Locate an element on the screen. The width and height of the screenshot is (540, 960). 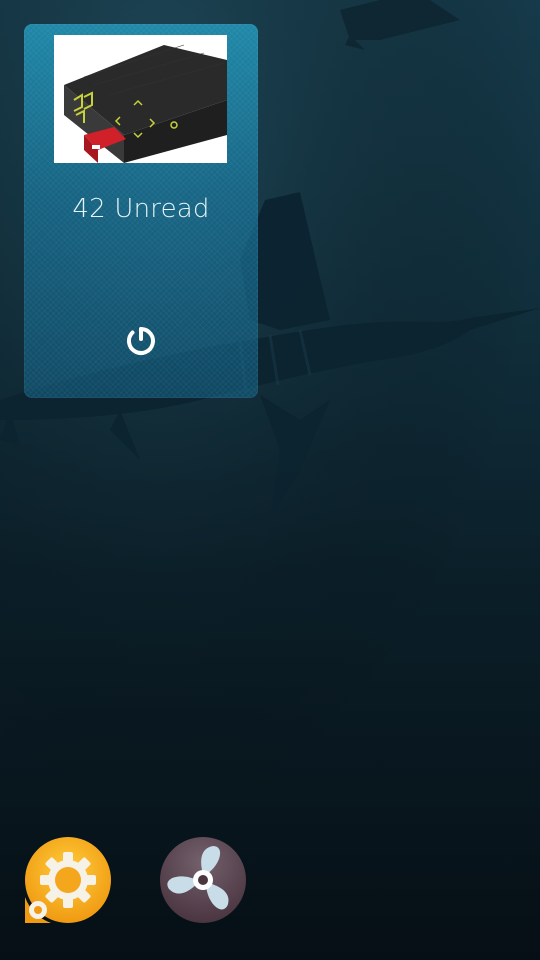
unread-count-label: 42 Unread is located at coordinates (141, 209).